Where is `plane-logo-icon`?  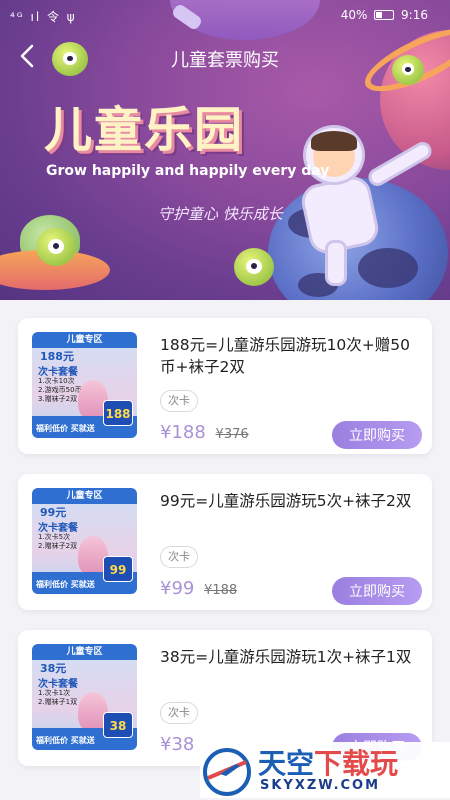 plane-logo-icon is located at coordinates (227, 771).